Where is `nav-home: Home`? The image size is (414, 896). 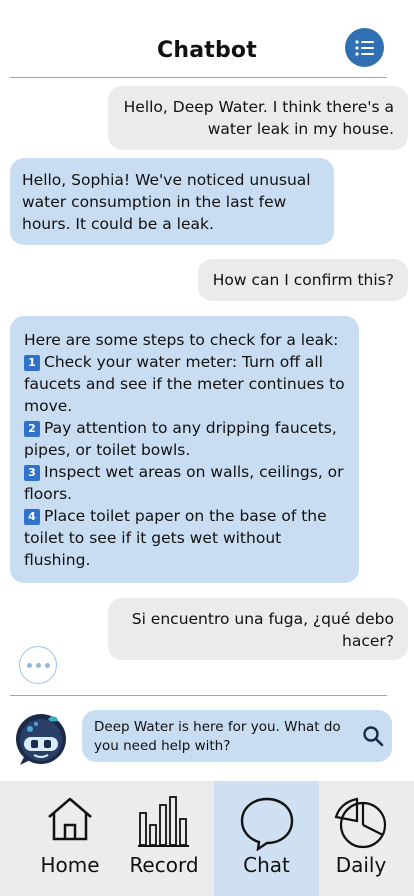
nav-home: Home is located at coordinates (70, 838).